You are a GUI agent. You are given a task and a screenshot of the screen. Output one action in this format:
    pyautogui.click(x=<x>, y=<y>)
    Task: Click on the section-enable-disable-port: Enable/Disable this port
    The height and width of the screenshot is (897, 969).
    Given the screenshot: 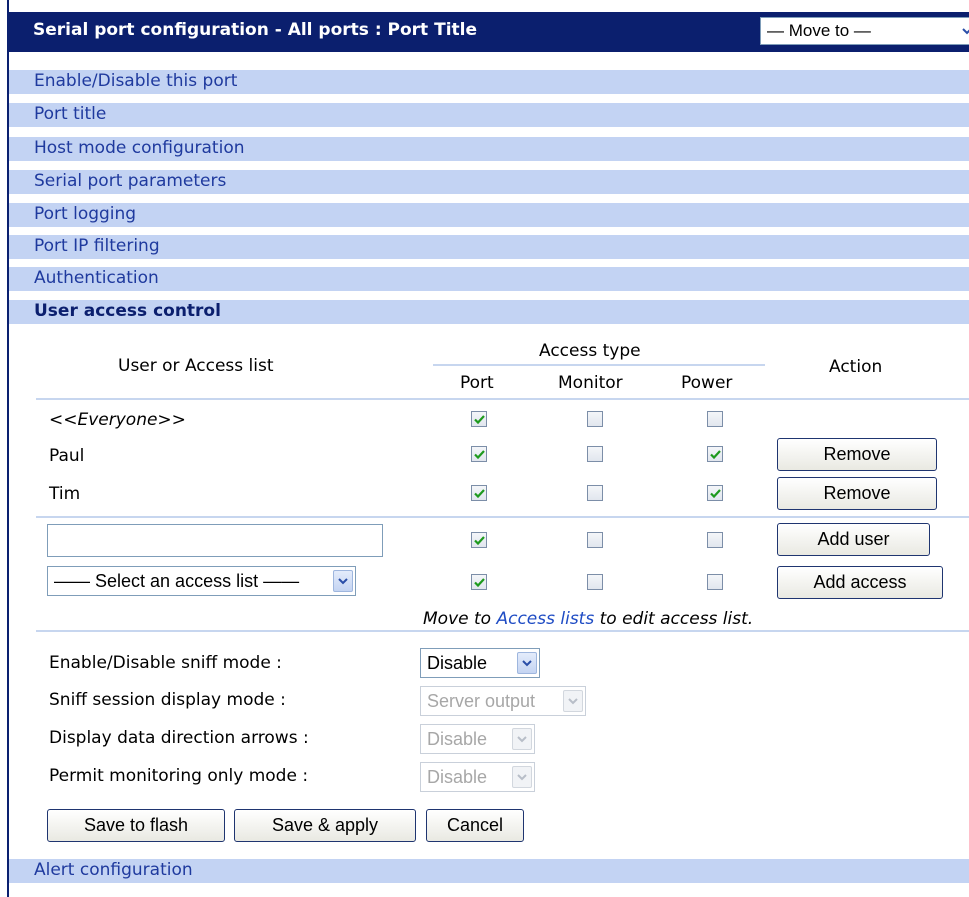 What is the action you would take?
    pyautogui.click(x=489, y=82)
    